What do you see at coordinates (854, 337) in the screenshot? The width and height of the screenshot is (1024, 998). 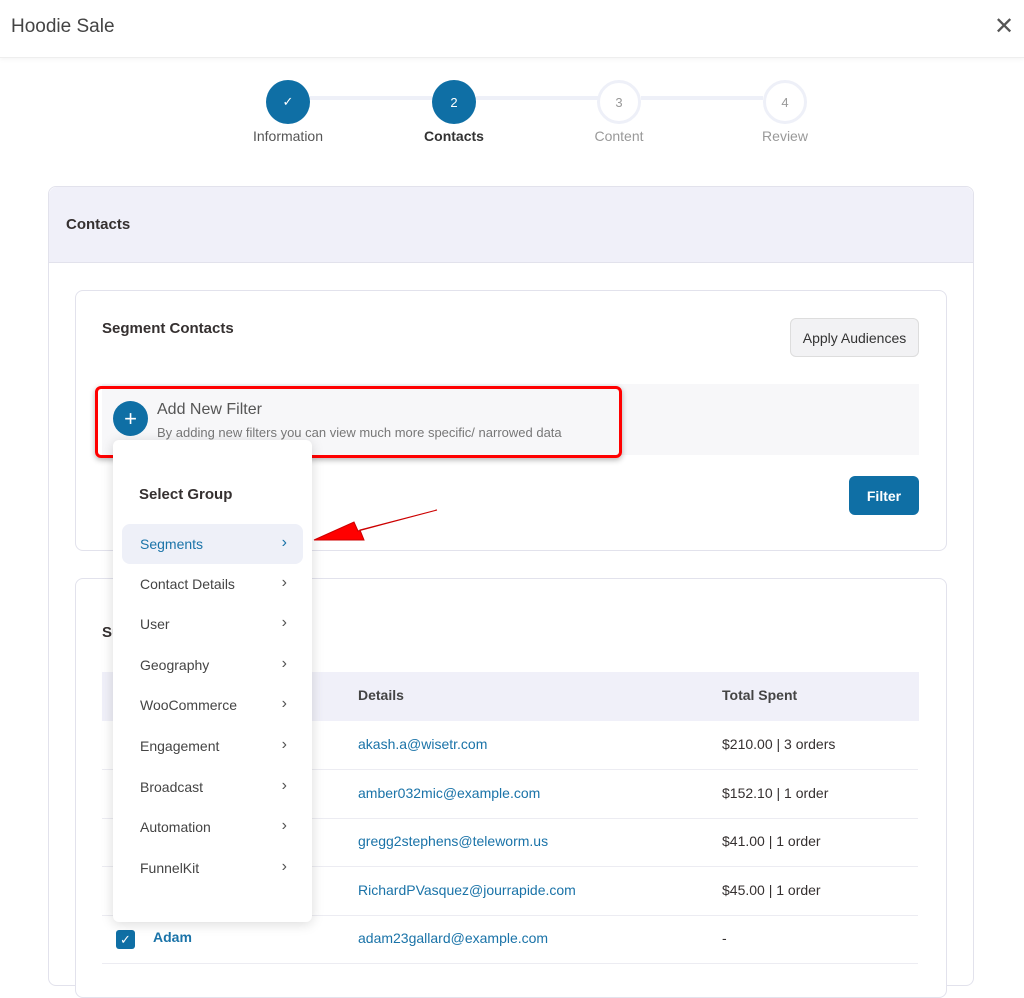 I see `apply-audiences-button: Apply Audiences` at bounding box center [854, 337].